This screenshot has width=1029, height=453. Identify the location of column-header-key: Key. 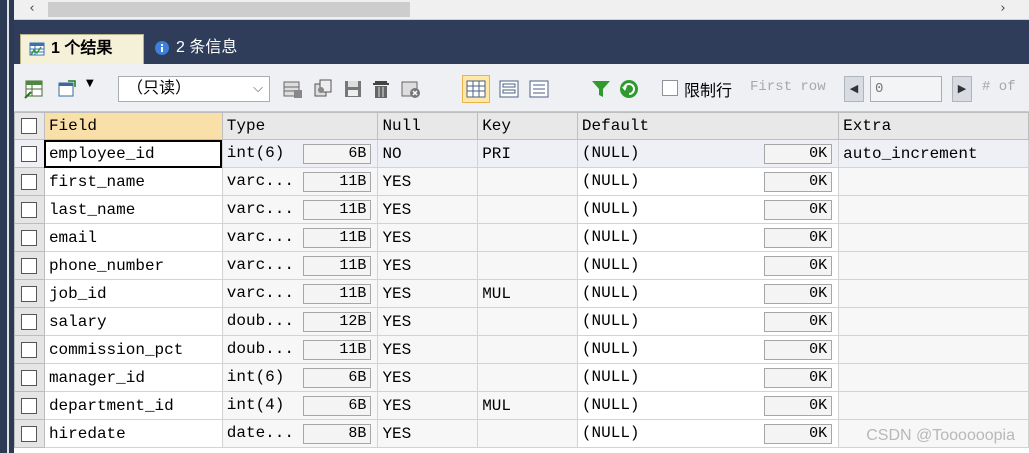
(527, 126).